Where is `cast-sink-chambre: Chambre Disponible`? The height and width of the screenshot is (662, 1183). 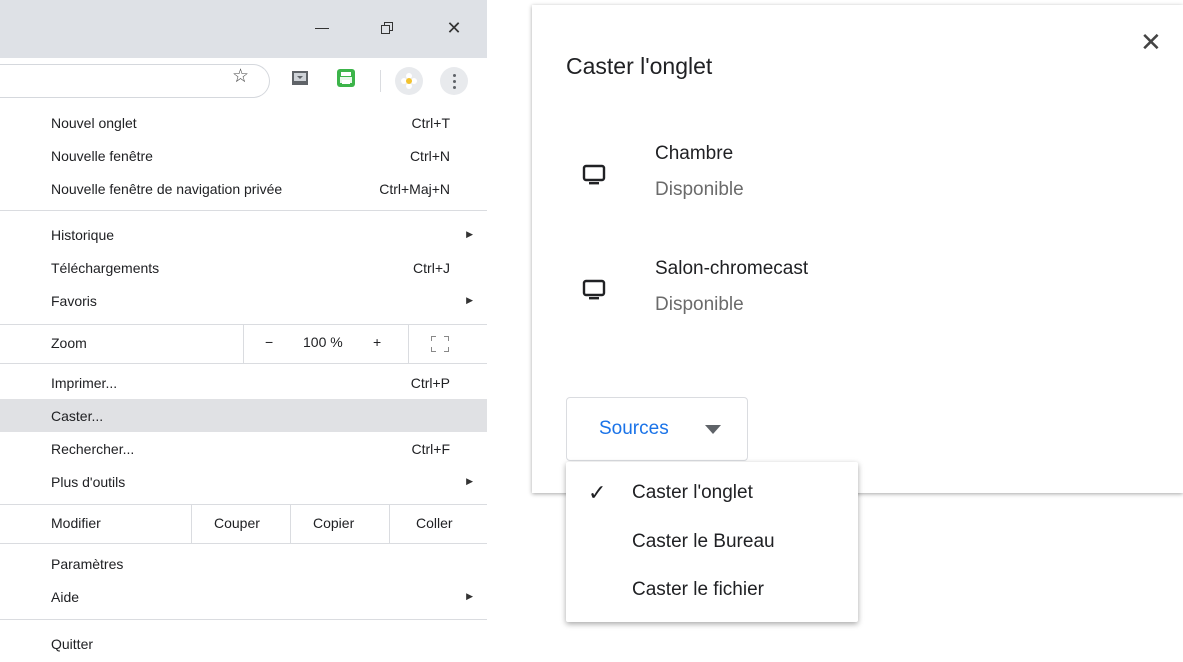 cast-sink-chambre: Chambre Disponible is located at coordinates (857, 175).